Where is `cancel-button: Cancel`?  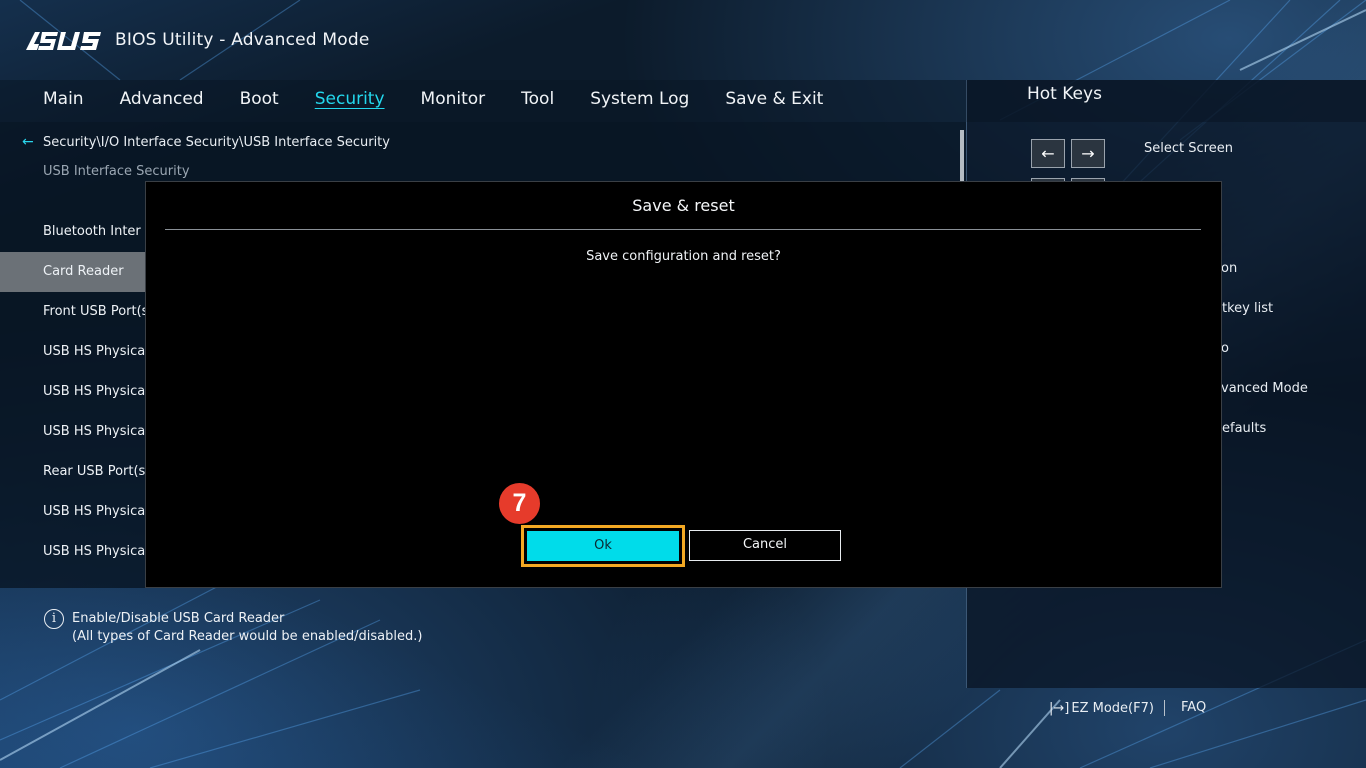 cancel-button: Cancel is located at coordinates (765, 545).